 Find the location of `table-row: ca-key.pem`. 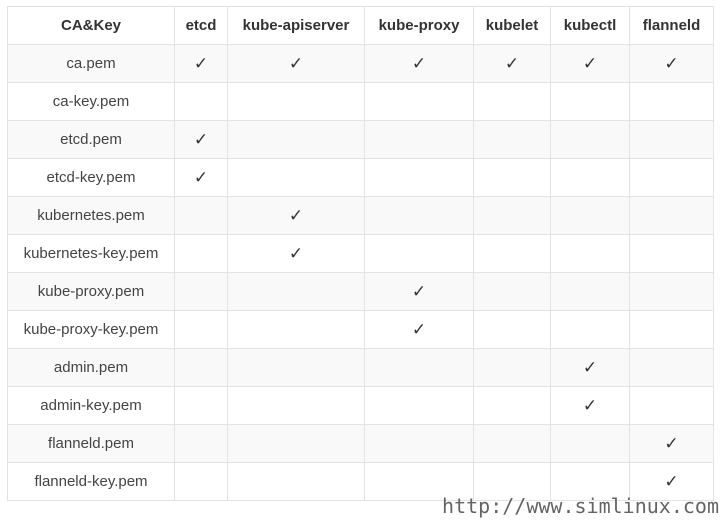

table-row: ca-key.pem is located at coordinates (360, 101).